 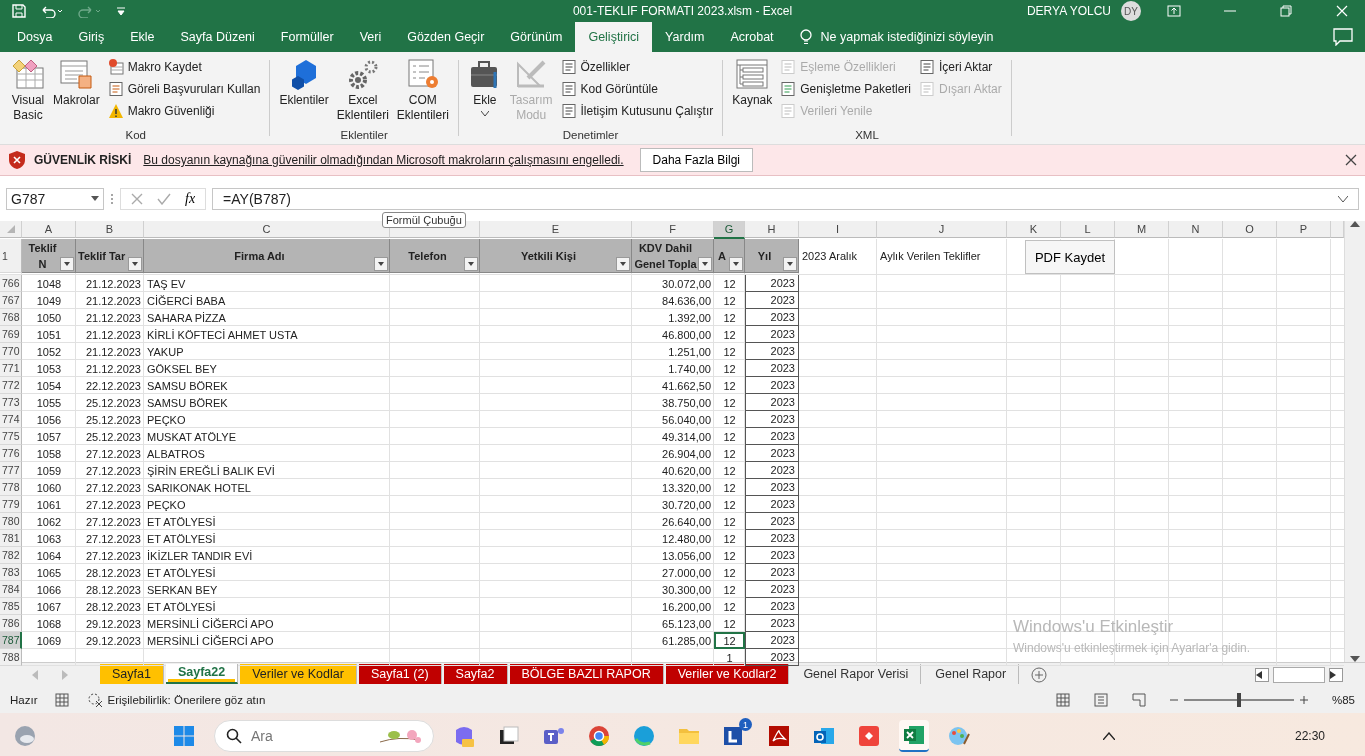 What do you see at coordinates (685, 37) in the screenshot?
I see `ribbon-tab: Yardım` at bounding box center [685, 37].